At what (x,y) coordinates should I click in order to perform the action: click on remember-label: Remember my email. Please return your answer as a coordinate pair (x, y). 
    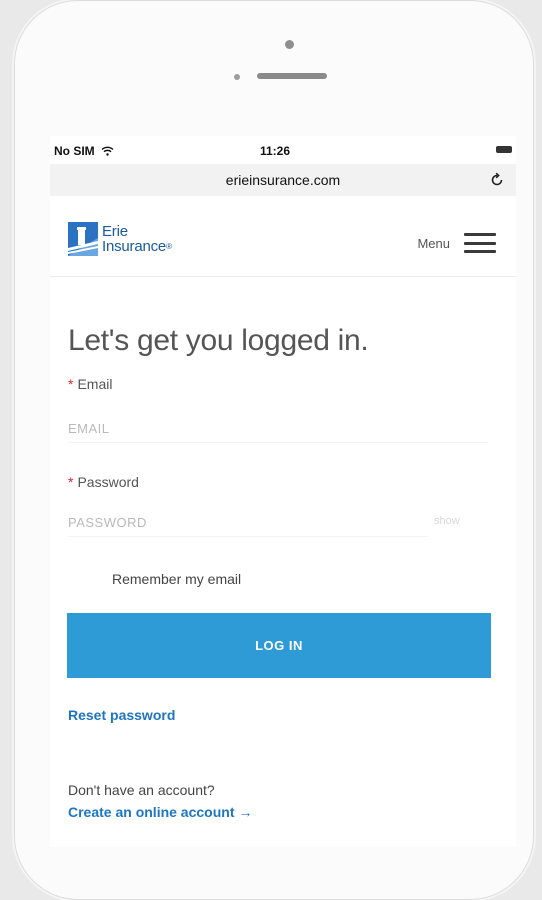
    Looking at the image, I should click on (176, 579).